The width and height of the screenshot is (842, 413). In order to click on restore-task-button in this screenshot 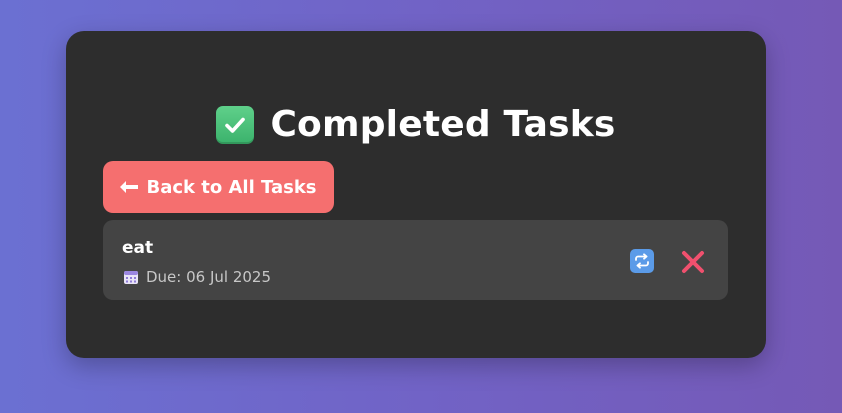, I will do `click(642, 261)`.